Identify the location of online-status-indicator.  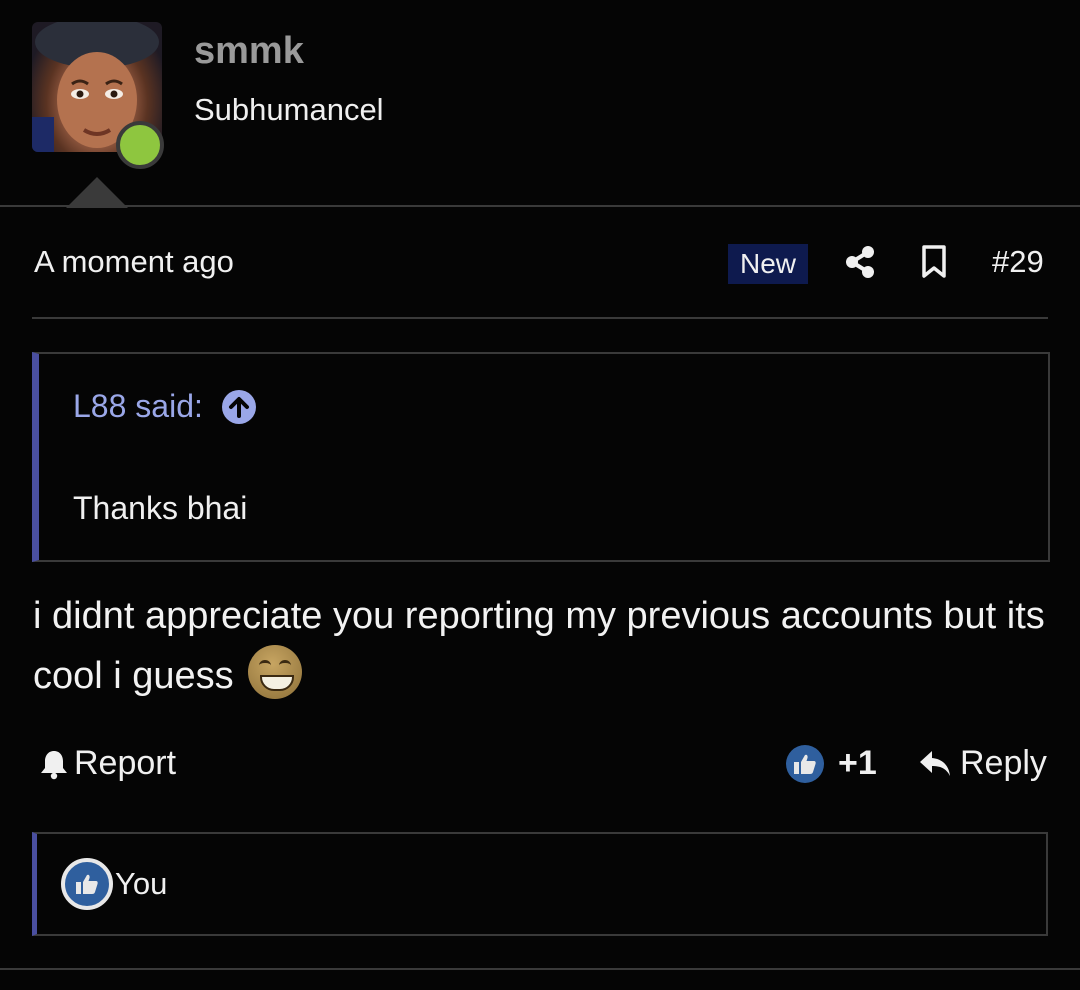
(140, 145).